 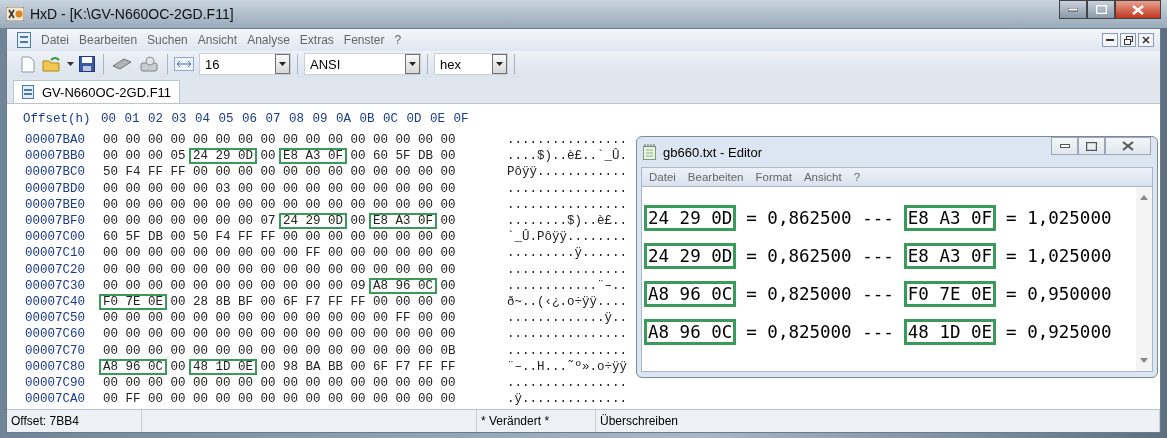 What do you see at coordinates (1144, 197) in the screenshot?
I see `up-arrow-icon` at bounding box center [1144, 197].